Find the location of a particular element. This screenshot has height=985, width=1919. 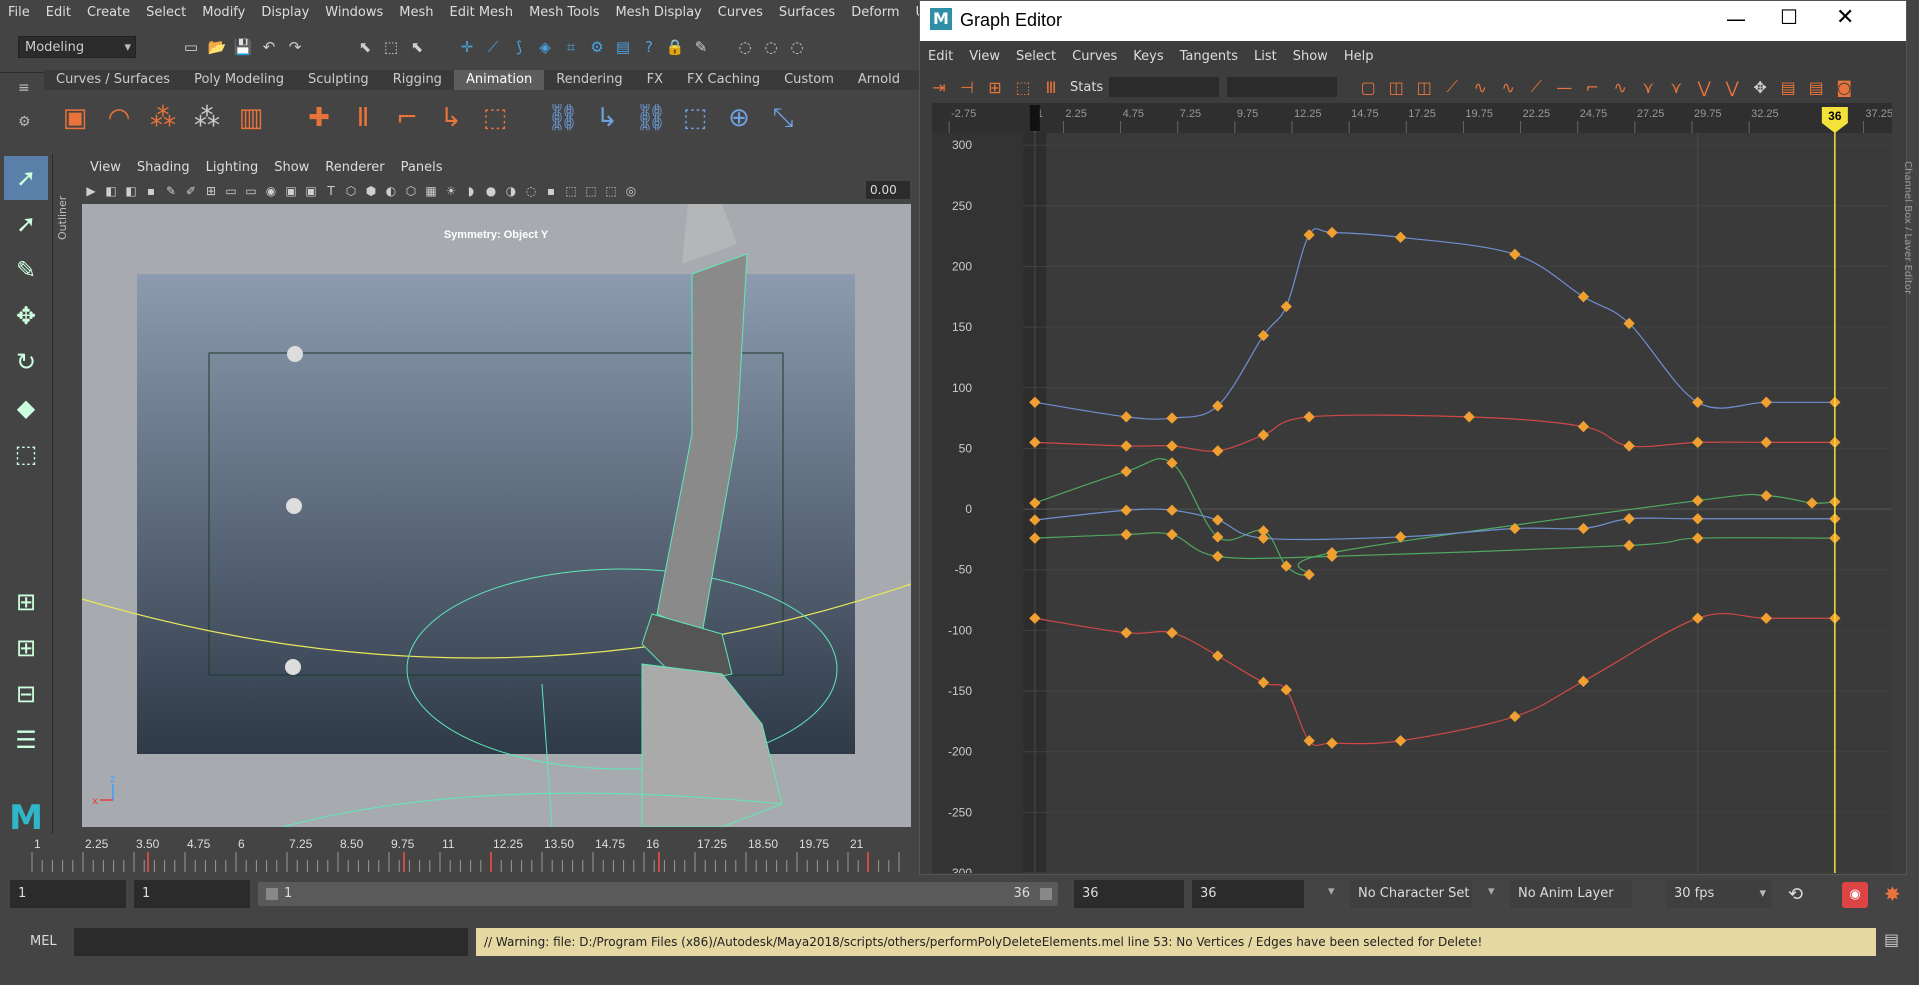

maximize-icon: ☐ is located at coordinates (1789, 17).